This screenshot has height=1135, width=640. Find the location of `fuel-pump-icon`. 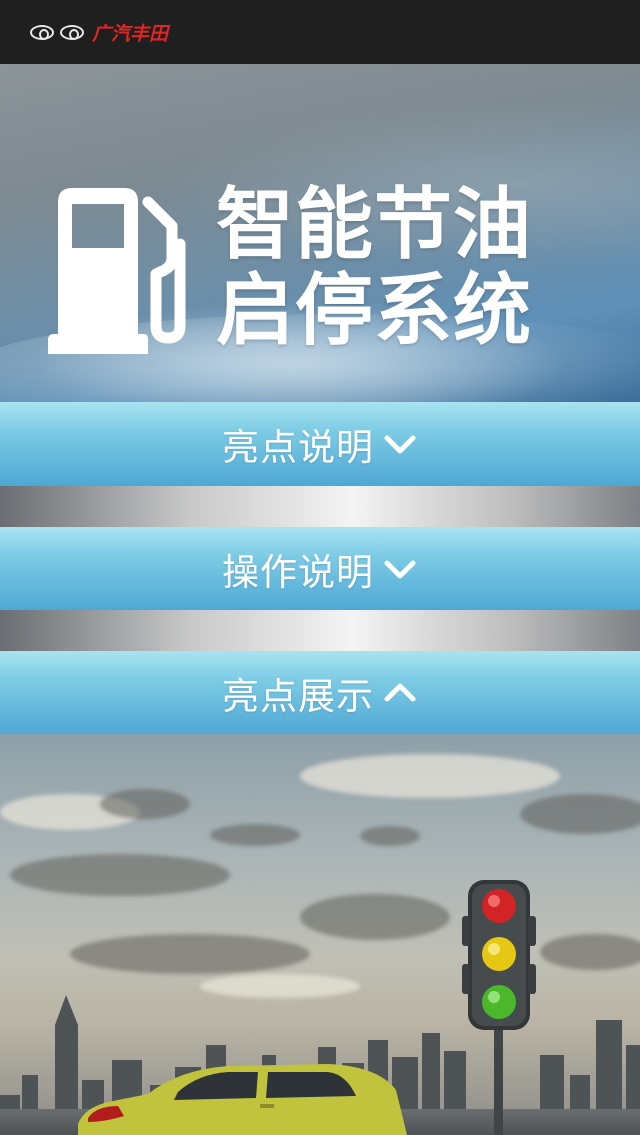

fuel-pump-icon is located at coordinates (117, 271).